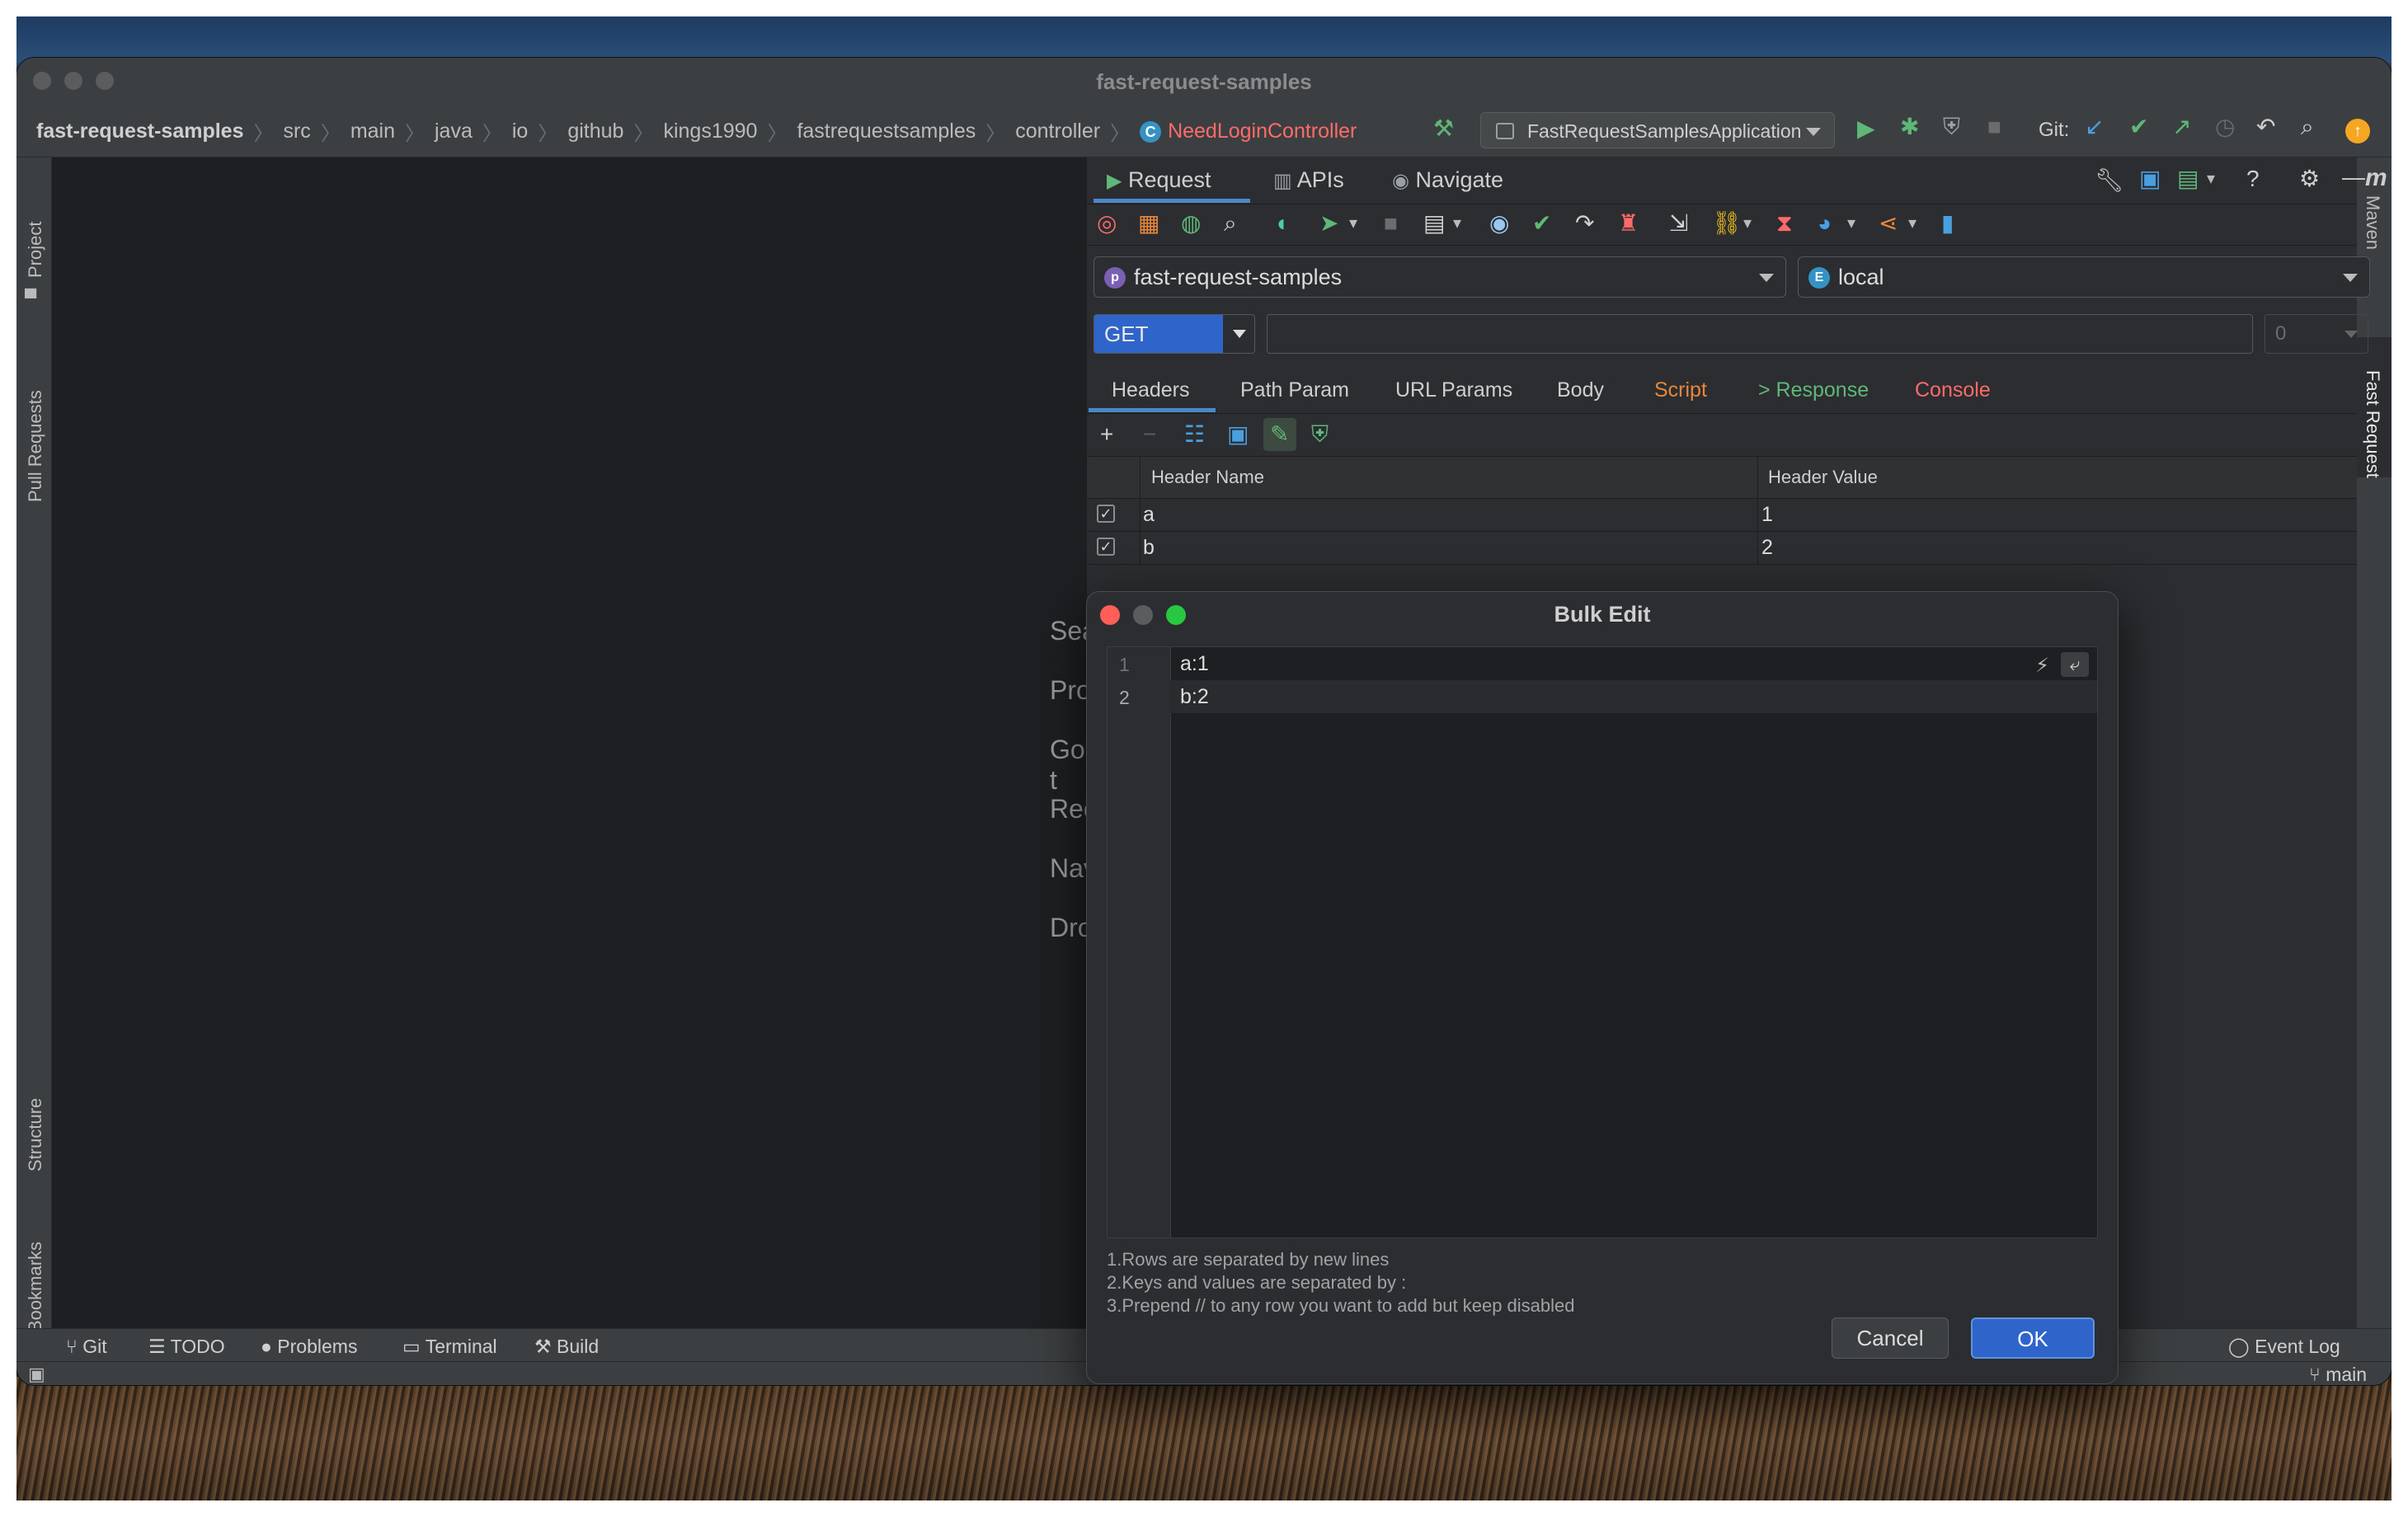 This screenshot has height=1517, width=2408. What do you see at coordinates (2033, 1338) in the screenshot?
I see `ok-button: OK` at bounding box center [2033, 1338].